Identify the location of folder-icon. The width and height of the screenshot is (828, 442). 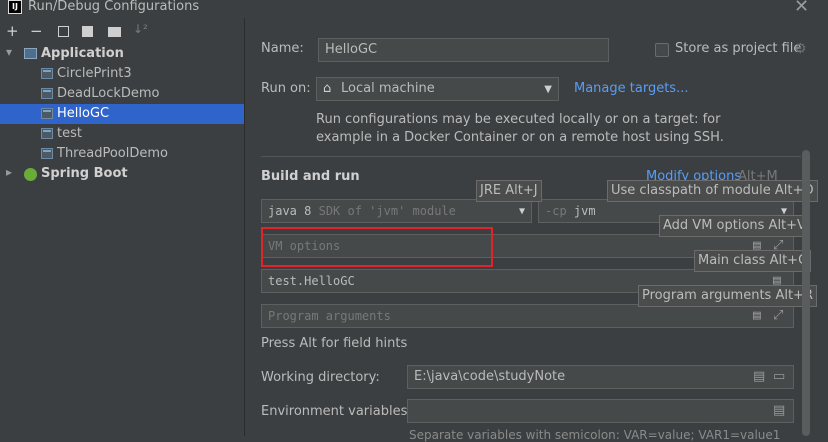
(114, 32).